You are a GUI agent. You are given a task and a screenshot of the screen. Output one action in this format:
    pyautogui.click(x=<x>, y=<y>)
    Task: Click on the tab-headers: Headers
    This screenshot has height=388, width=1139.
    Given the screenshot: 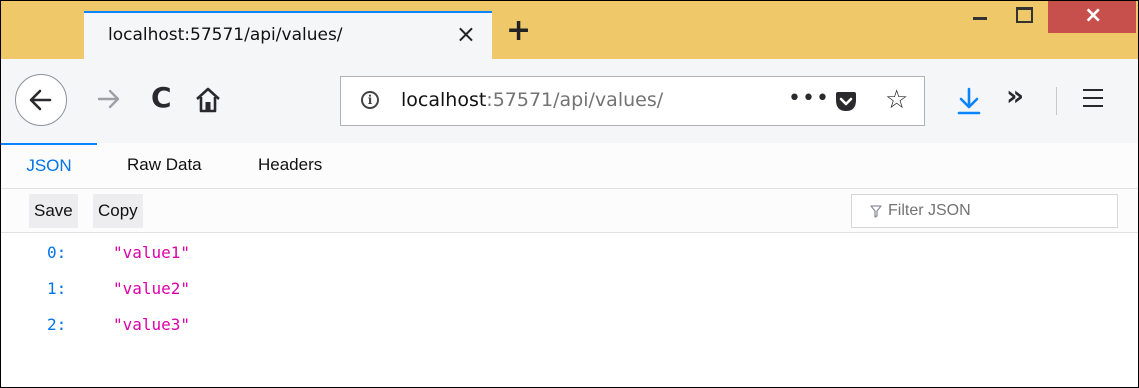 What is the action you would take?
    pyautogui.click(x=290, y=166)
    